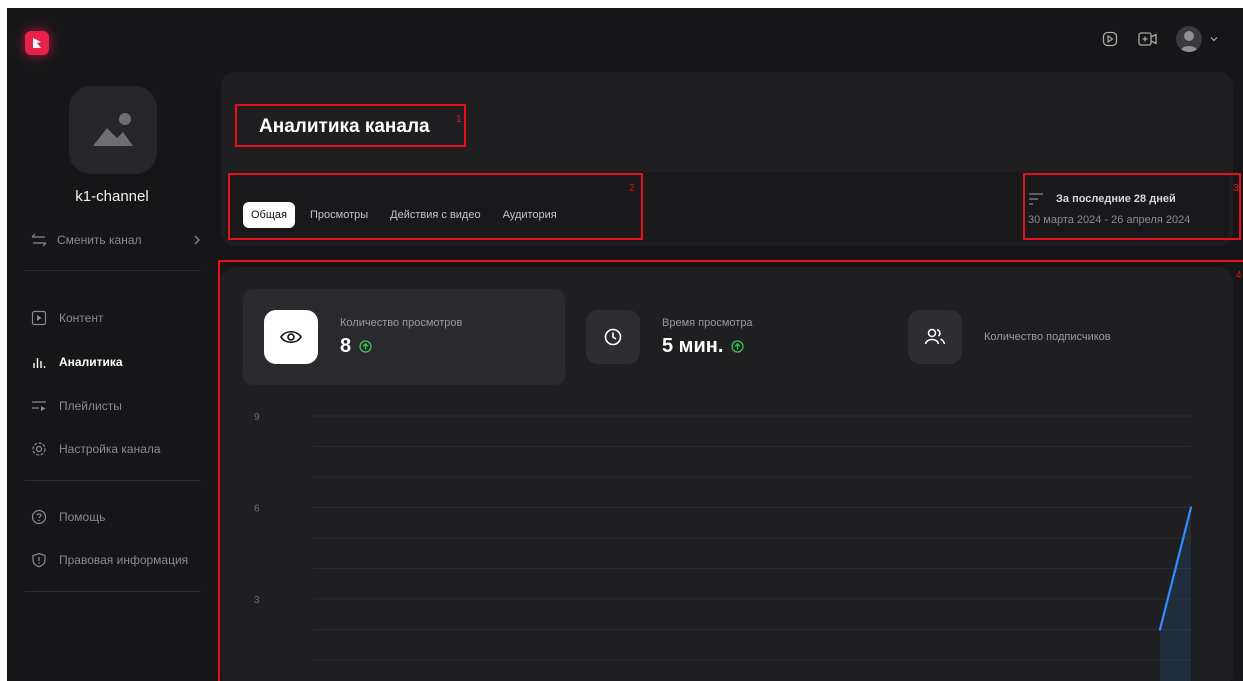 This screenshot has height=681, width=1243. What do you see at coordinates (435, 206) in the screenshot?
I see `marker-box-tabs` at bounding box center [435, 206].